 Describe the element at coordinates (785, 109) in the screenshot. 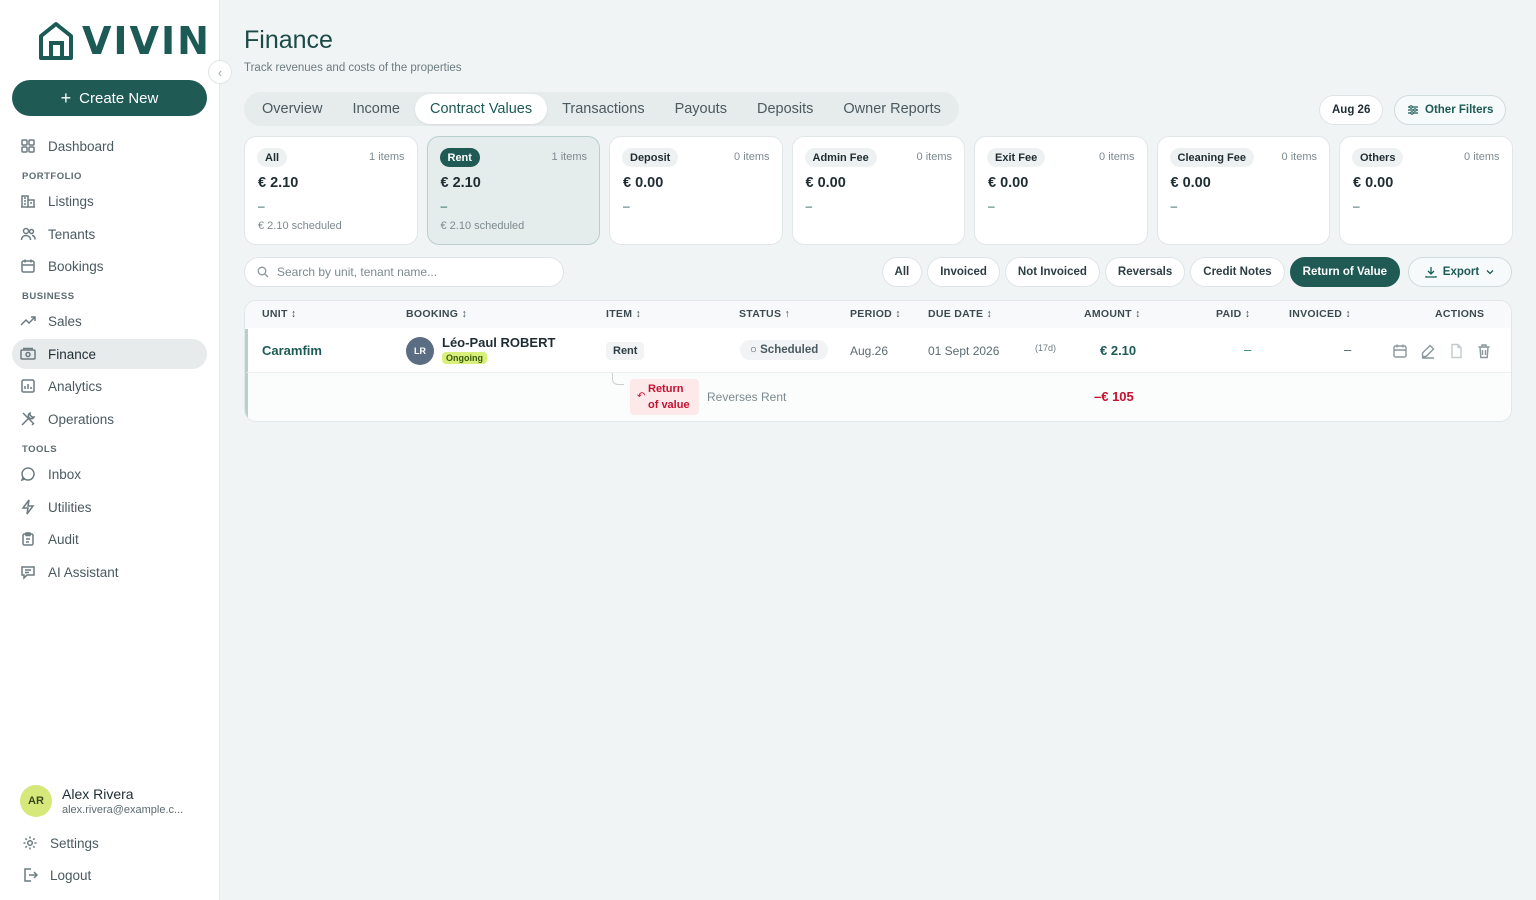

I see `tab-deposits: Deposits` at that location.